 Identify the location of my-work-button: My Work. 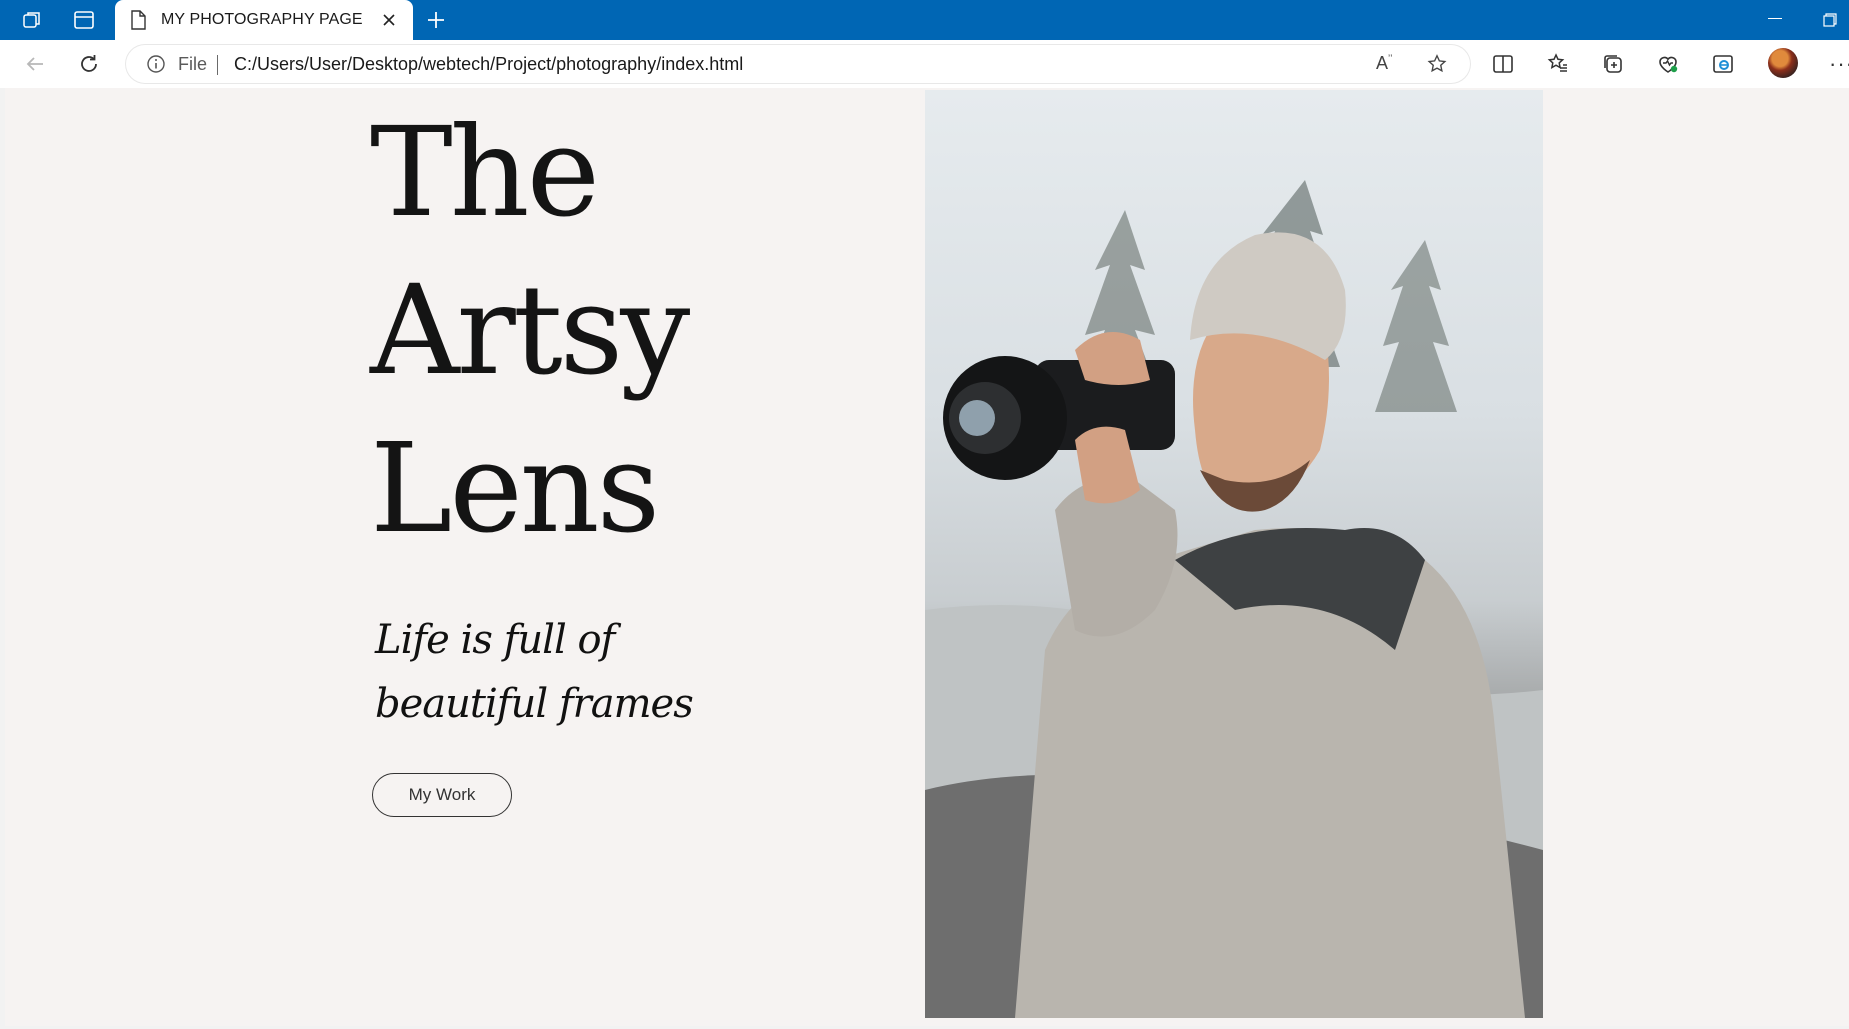
(442, 795).